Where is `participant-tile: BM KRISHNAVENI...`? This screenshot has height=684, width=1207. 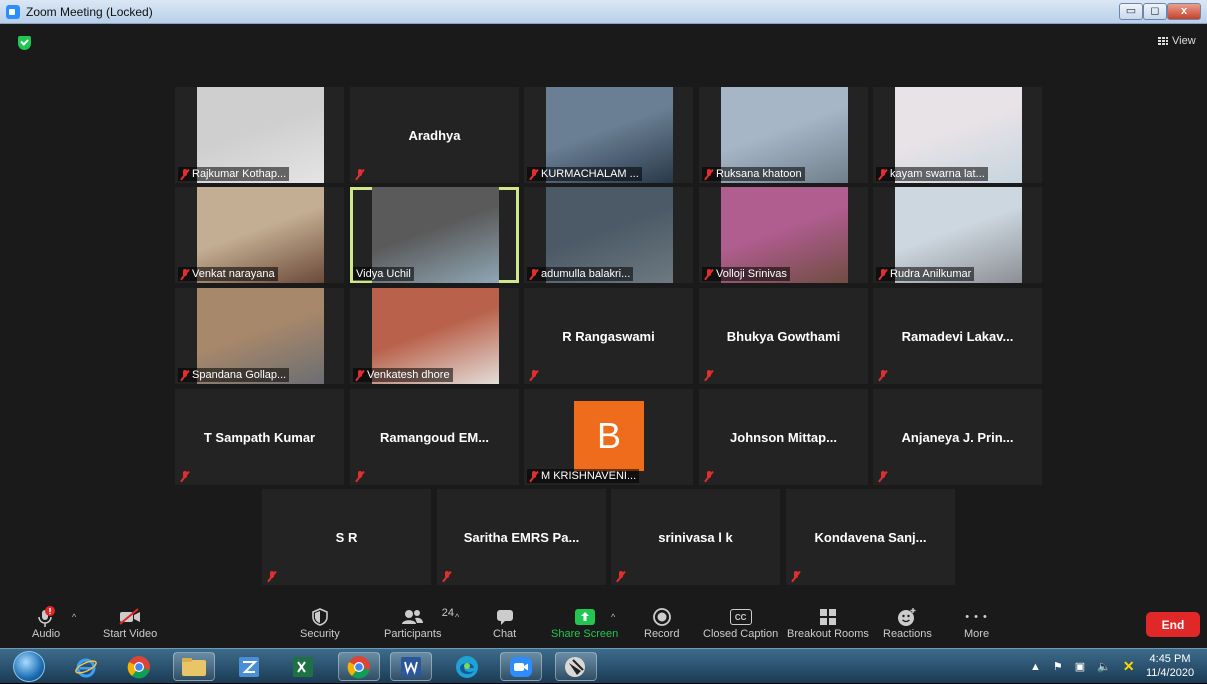
participant-tile: BM KRISHNAVENI... is located at coordinates (608, 437).